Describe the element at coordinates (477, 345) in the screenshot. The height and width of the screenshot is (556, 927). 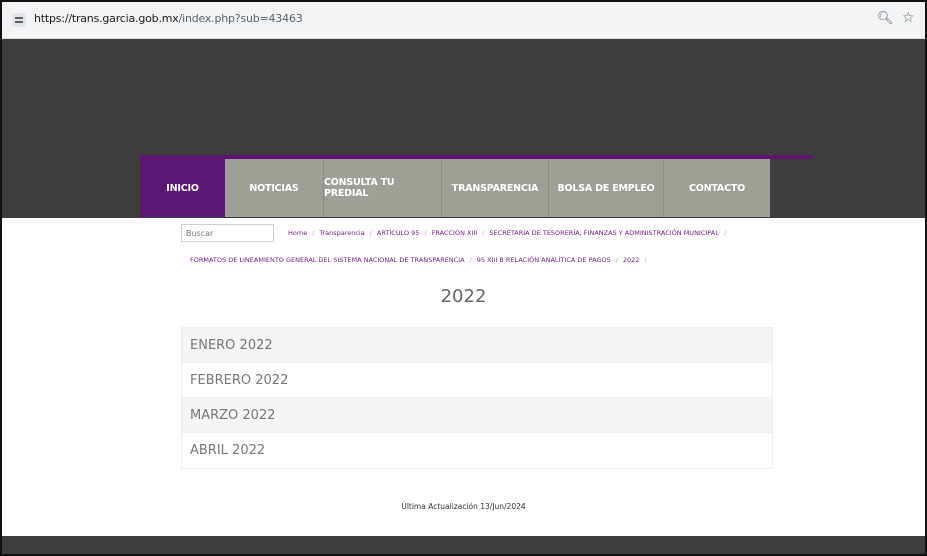
I see `month-item-enero: ENERO 2022` at that location.